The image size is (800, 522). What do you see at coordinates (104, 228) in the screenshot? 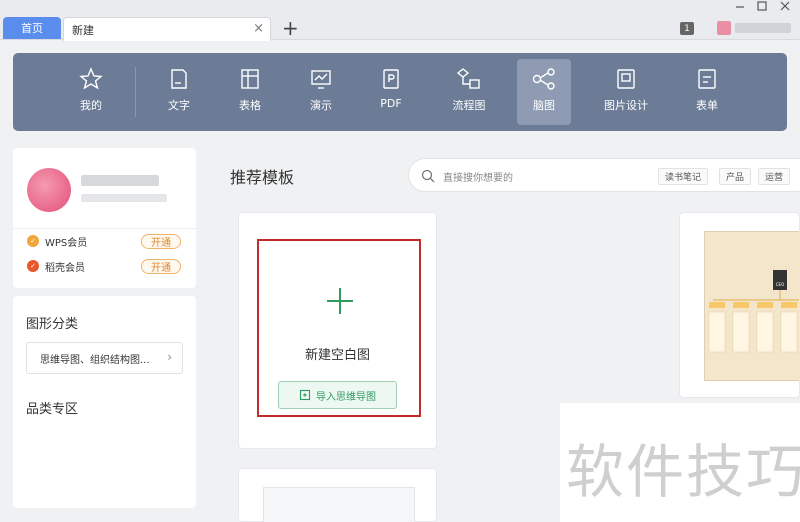
I see `divider` at bounding box center [104, 228].